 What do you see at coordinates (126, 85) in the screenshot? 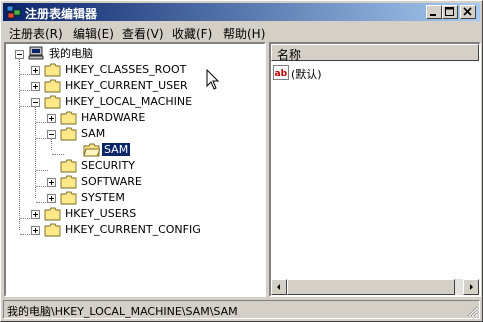
I see `tree-label: HKEY_CURRENT_USER` at bounding box center [126, 85].